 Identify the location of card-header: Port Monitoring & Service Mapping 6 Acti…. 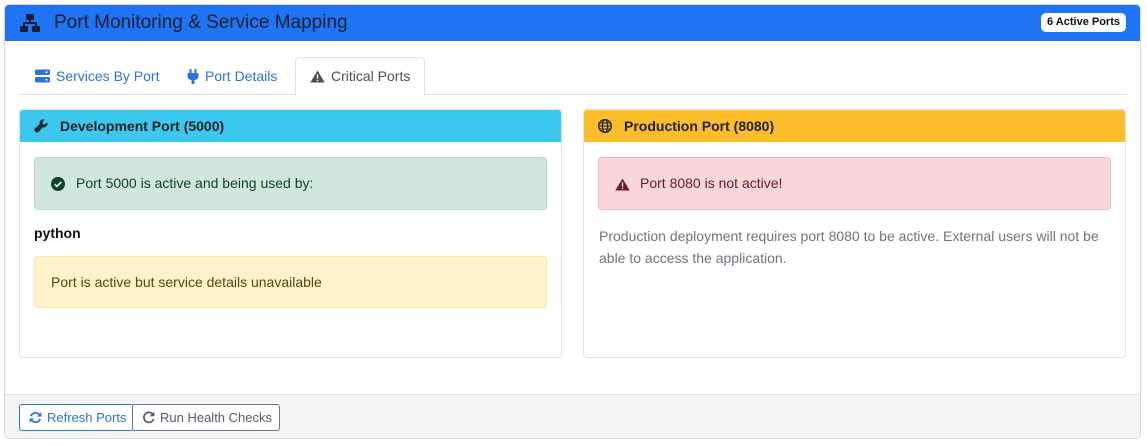
(572, 23).